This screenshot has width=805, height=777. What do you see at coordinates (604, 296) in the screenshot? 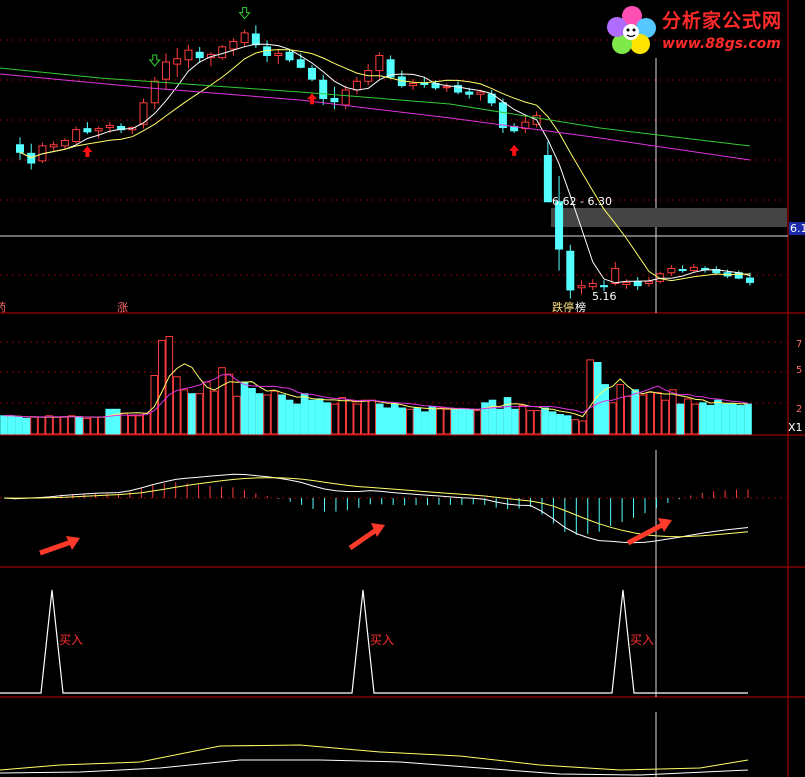
I see `low-price-label: 5.16` at bounding box center [604, 296].